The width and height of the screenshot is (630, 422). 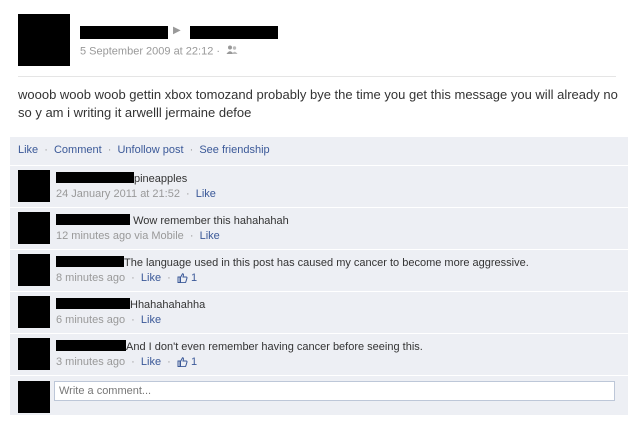 What do you see at coordinates (168, 305) in the screenshot?
I see `comment-text: Hhahahahahha` at bounding box center [168, 305].